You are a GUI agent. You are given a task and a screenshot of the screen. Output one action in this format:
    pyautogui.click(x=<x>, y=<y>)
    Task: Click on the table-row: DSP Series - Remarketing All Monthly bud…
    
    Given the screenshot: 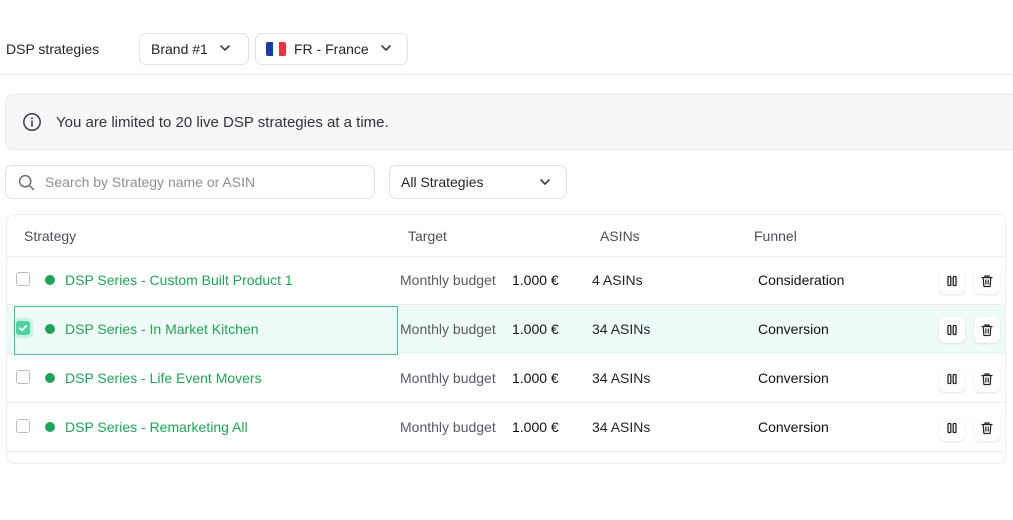 What is the action you would take?
    pyautogui.click(x=506, y=427)
    